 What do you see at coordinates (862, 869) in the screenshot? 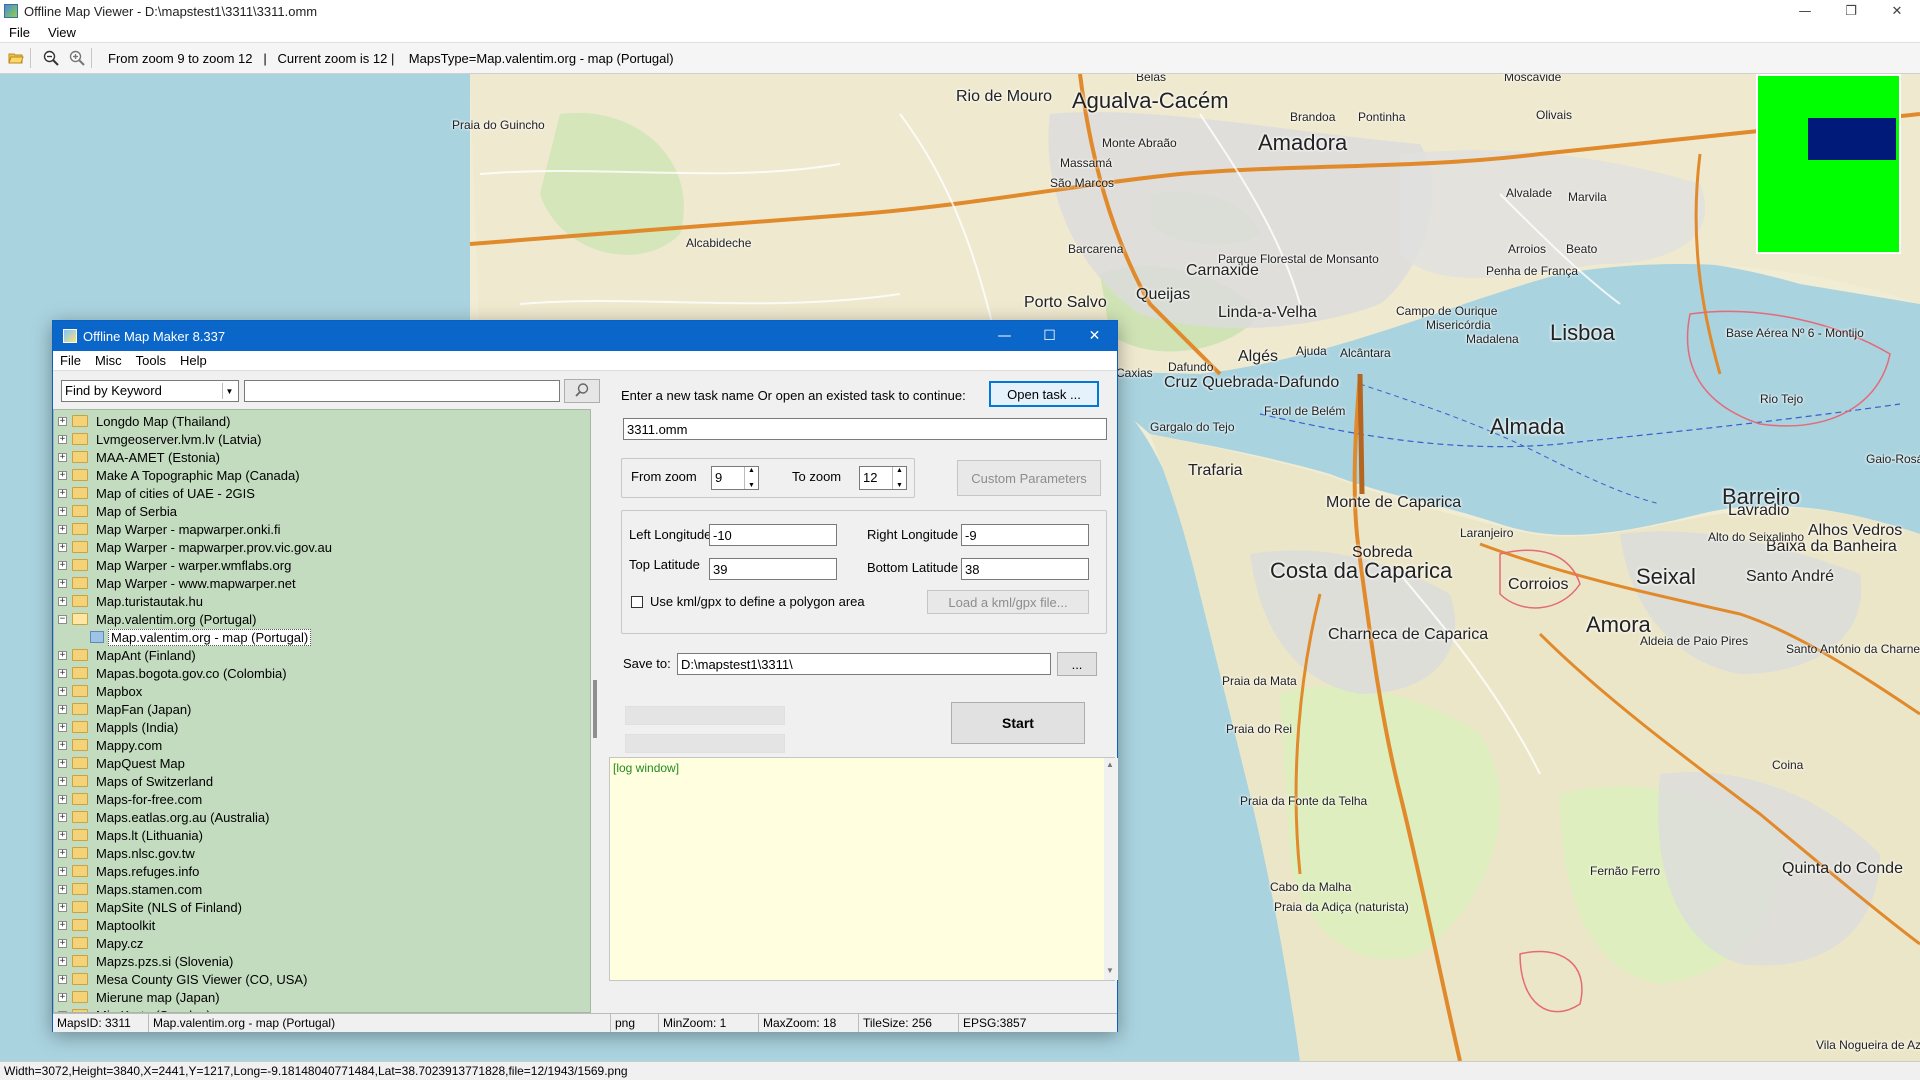
I see `log-window: [log window]` at bounding box center [862, 869].